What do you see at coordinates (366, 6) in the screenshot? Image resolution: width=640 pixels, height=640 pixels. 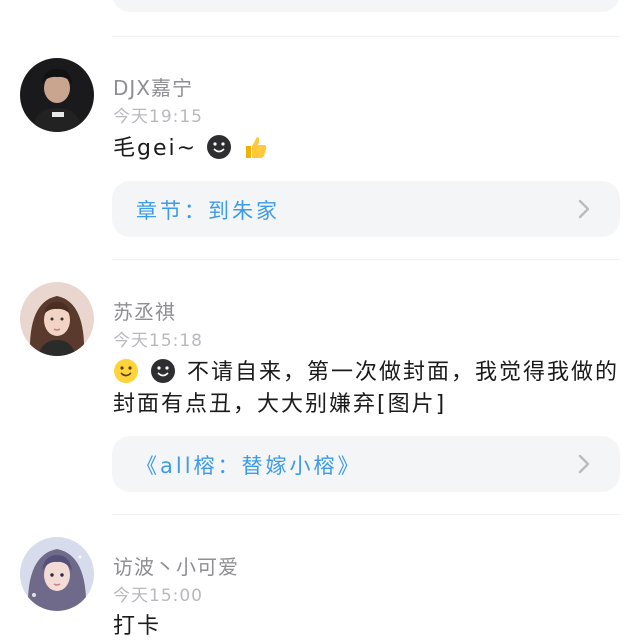 I see `previous-link-card` at bounding box center [366, 6].